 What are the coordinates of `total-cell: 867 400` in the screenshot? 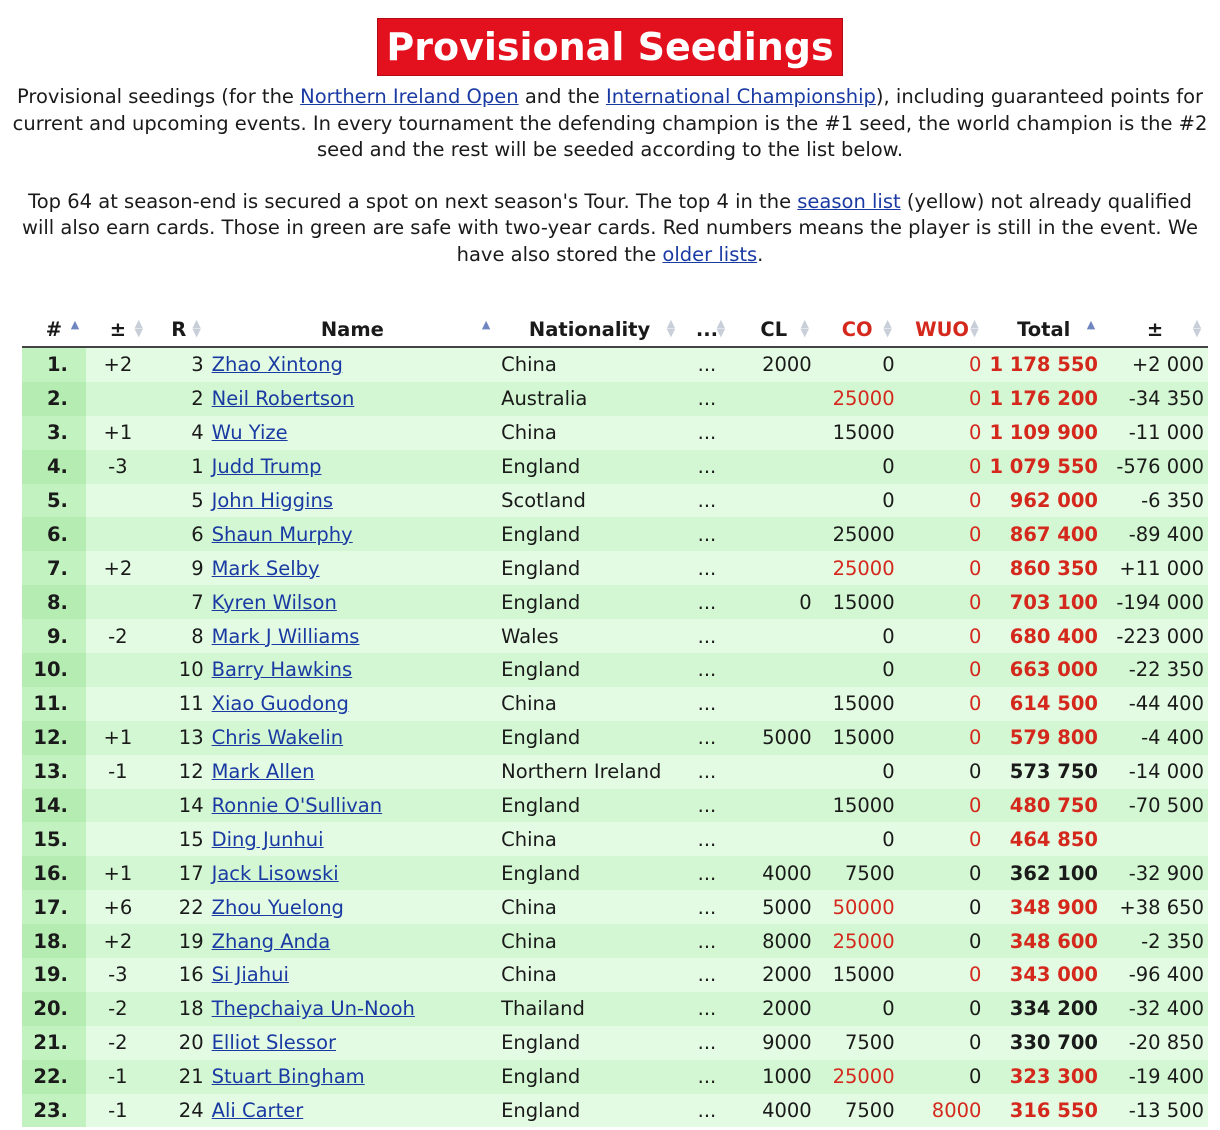 It's located at (1043, 534).